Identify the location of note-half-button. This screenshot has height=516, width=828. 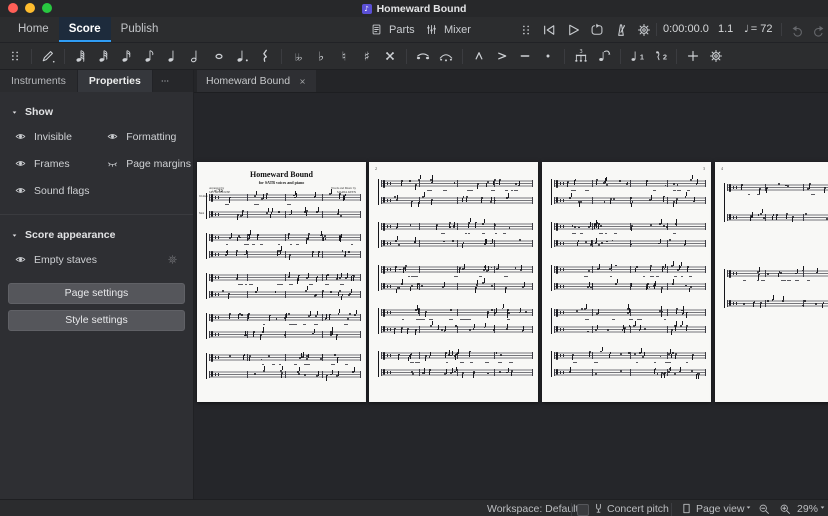
(196, 56).